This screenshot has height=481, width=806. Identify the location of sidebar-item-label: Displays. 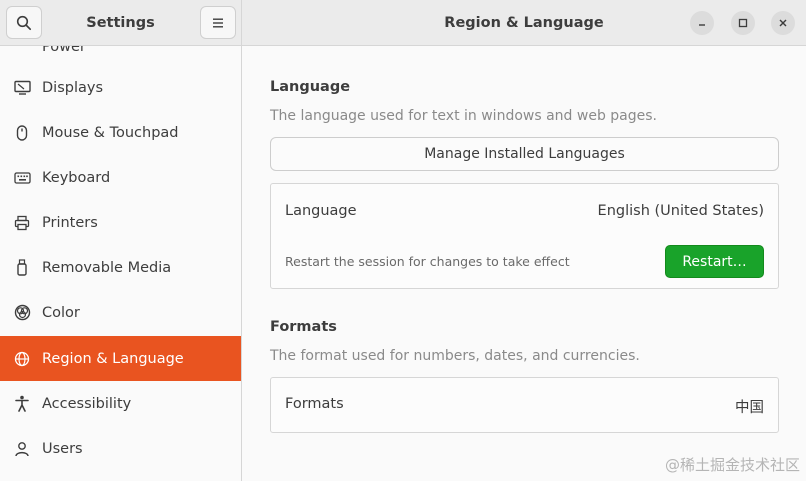
(73, 87).